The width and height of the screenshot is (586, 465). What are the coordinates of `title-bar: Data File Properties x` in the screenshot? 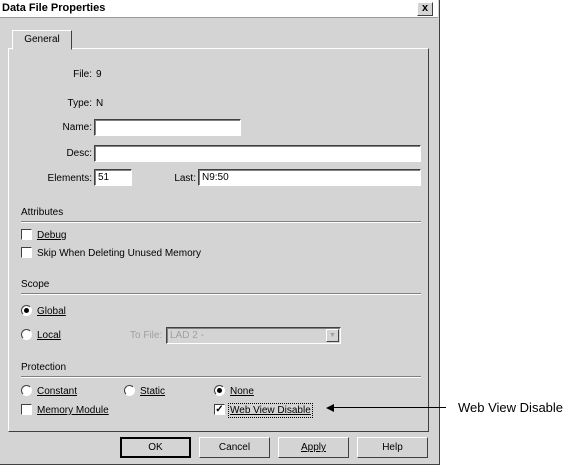 It's located at (219, 9).